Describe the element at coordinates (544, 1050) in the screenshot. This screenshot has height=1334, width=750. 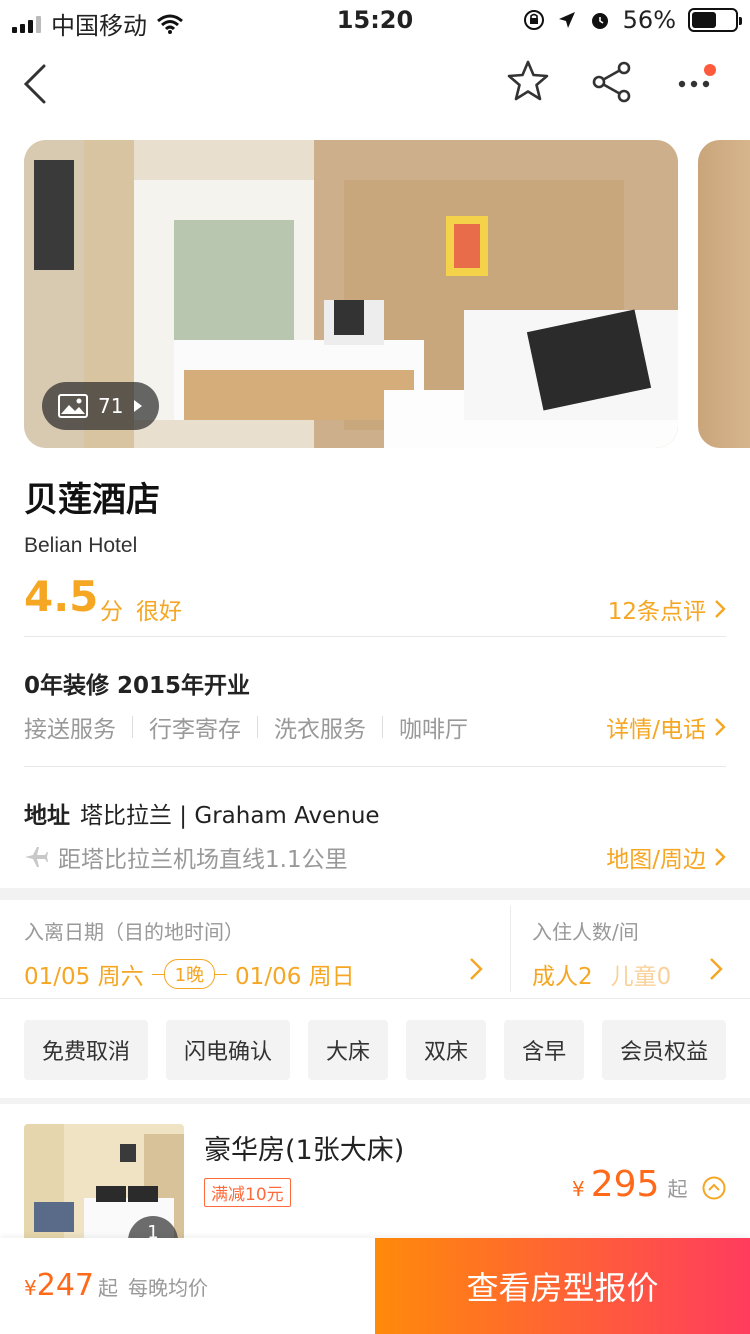
I see `filter-chip-breakfast: 含早` at that location.